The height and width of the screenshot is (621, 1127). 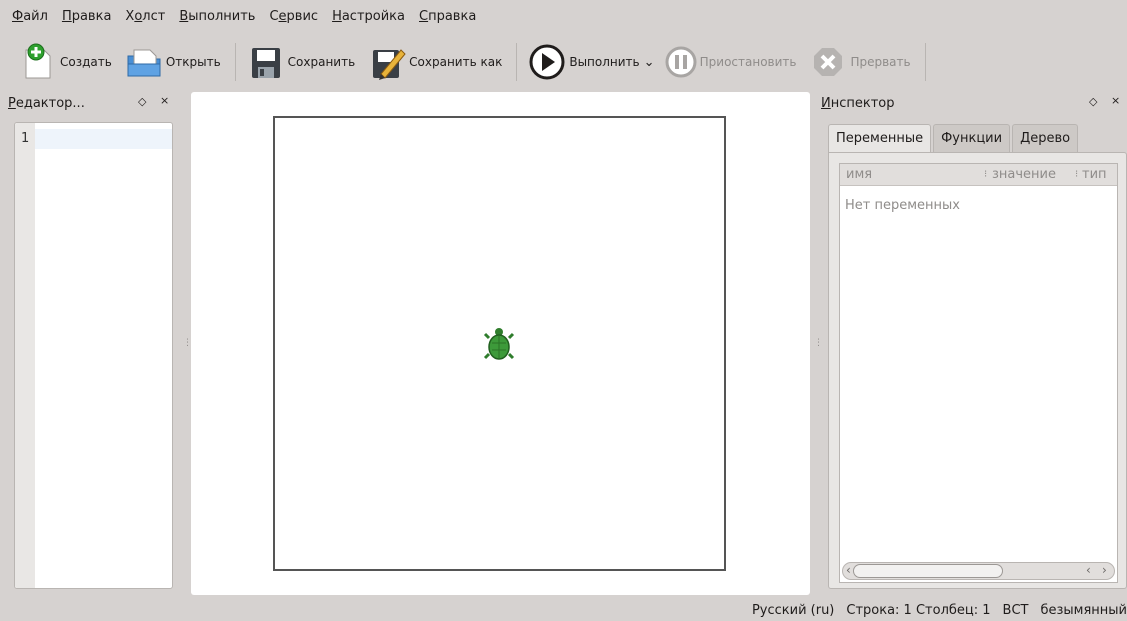 I want to click on line-number: 1, so click(x=25, y=138).